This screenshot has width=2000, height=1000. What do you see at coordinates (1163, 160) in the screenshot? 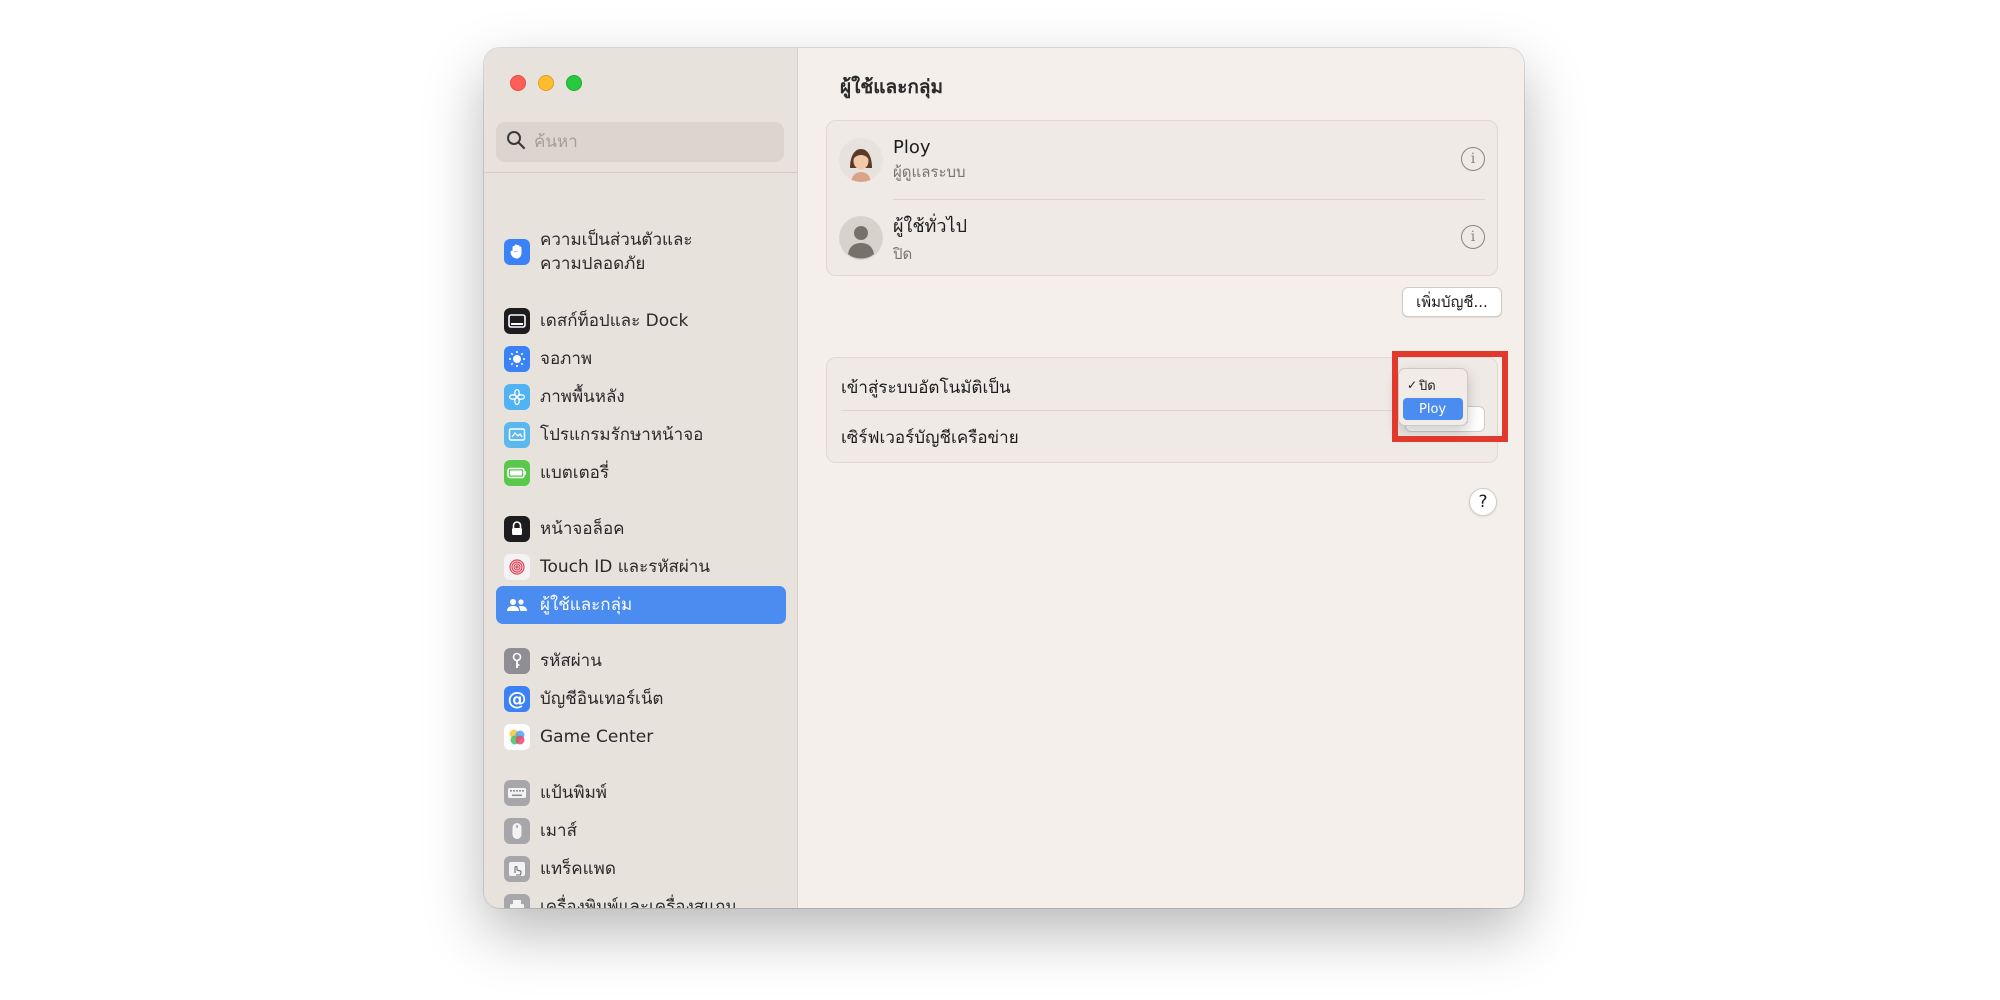
I see `user-row-ploy: Ploy ผู้ดูแลระบบ i` at bounding box center [1163, 160].